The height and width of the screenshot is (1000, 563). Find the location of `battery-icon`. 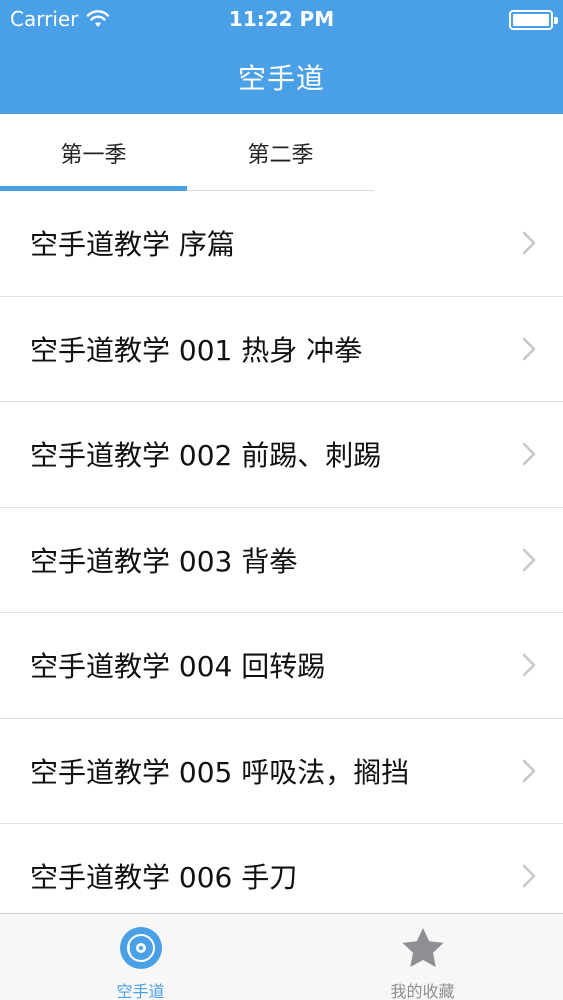

battery-icon is located at coordinates (533, 20).